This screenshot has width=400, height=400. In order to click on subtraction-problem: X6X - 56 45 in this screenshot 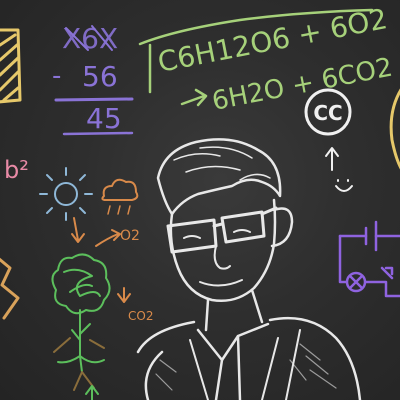, I will do `click(93, 79)`.